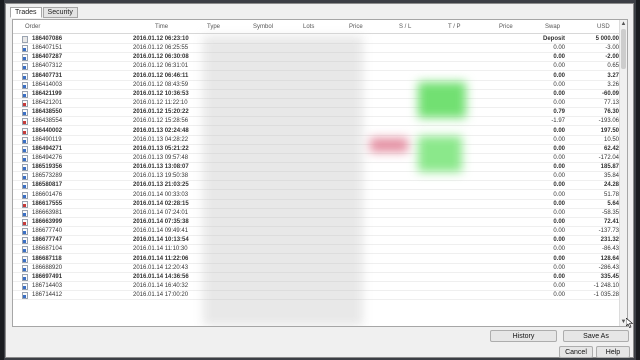 The image size is (640, 360). I want to click on tab-security: Security, so click(60, 12).